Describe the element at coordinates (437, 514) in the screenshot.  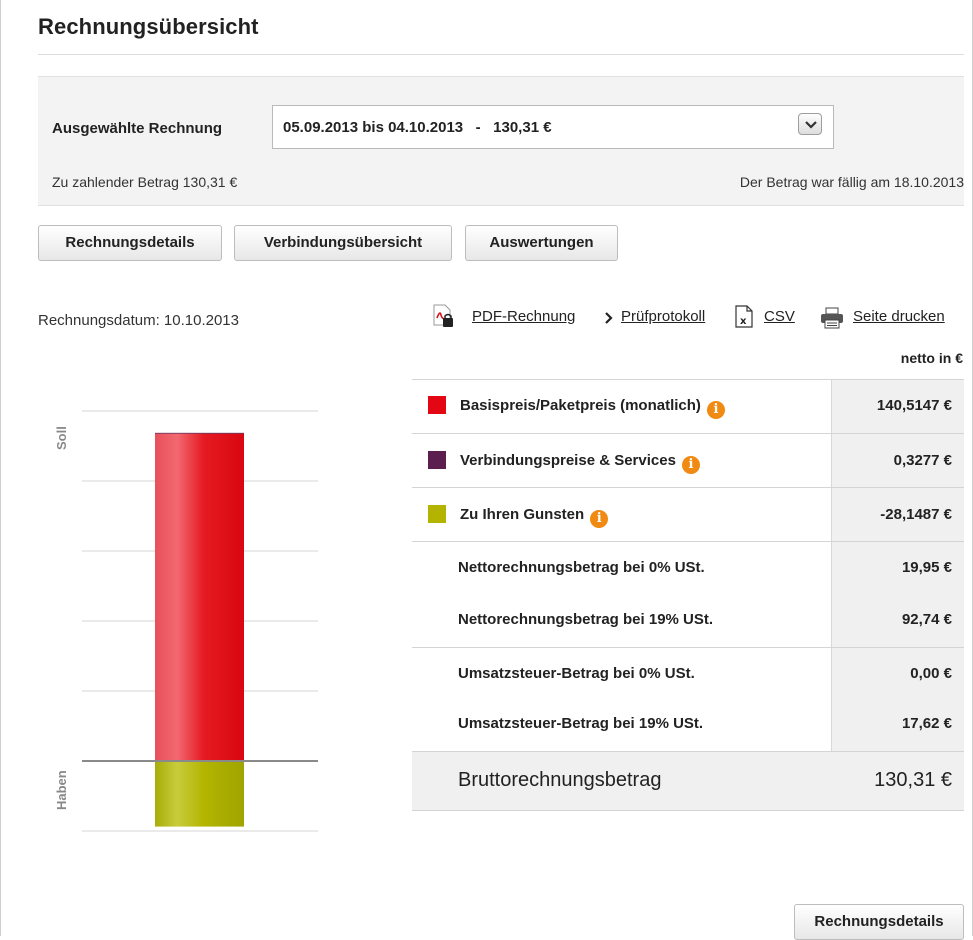
I see `legend-swatch-gunsten` at that location.